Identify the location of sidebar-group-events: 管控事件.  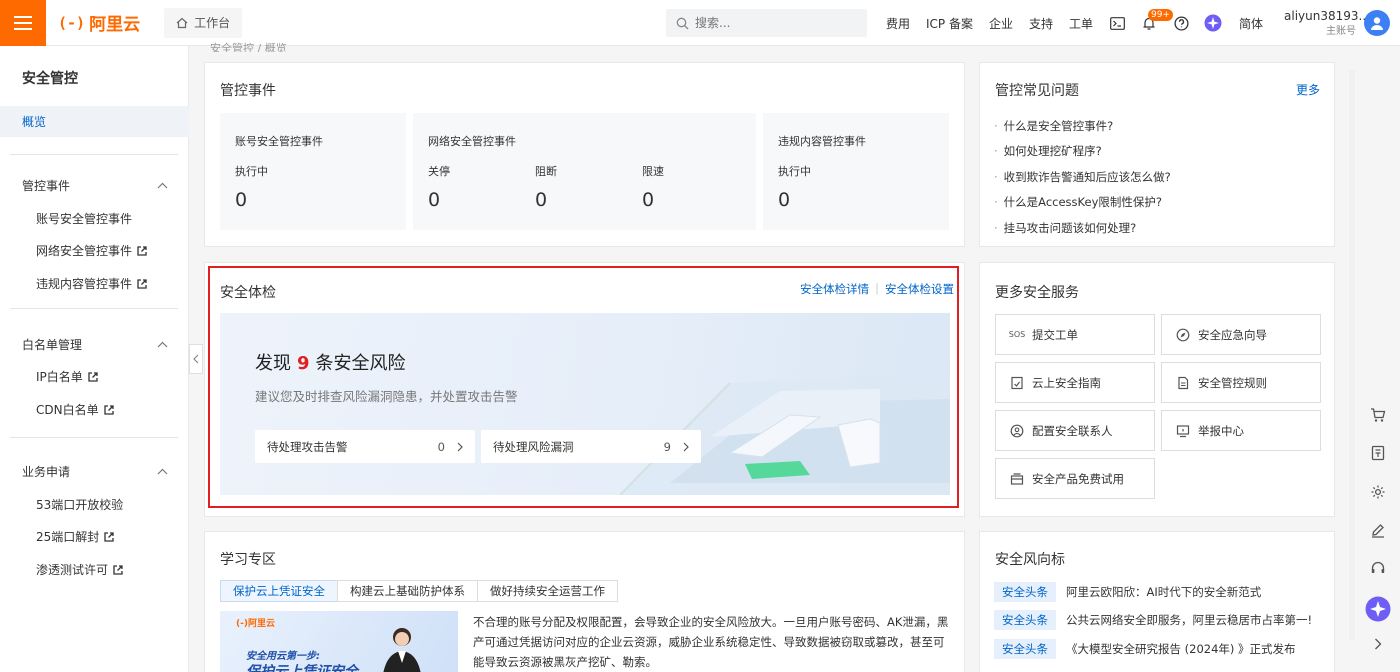
(95, 185).